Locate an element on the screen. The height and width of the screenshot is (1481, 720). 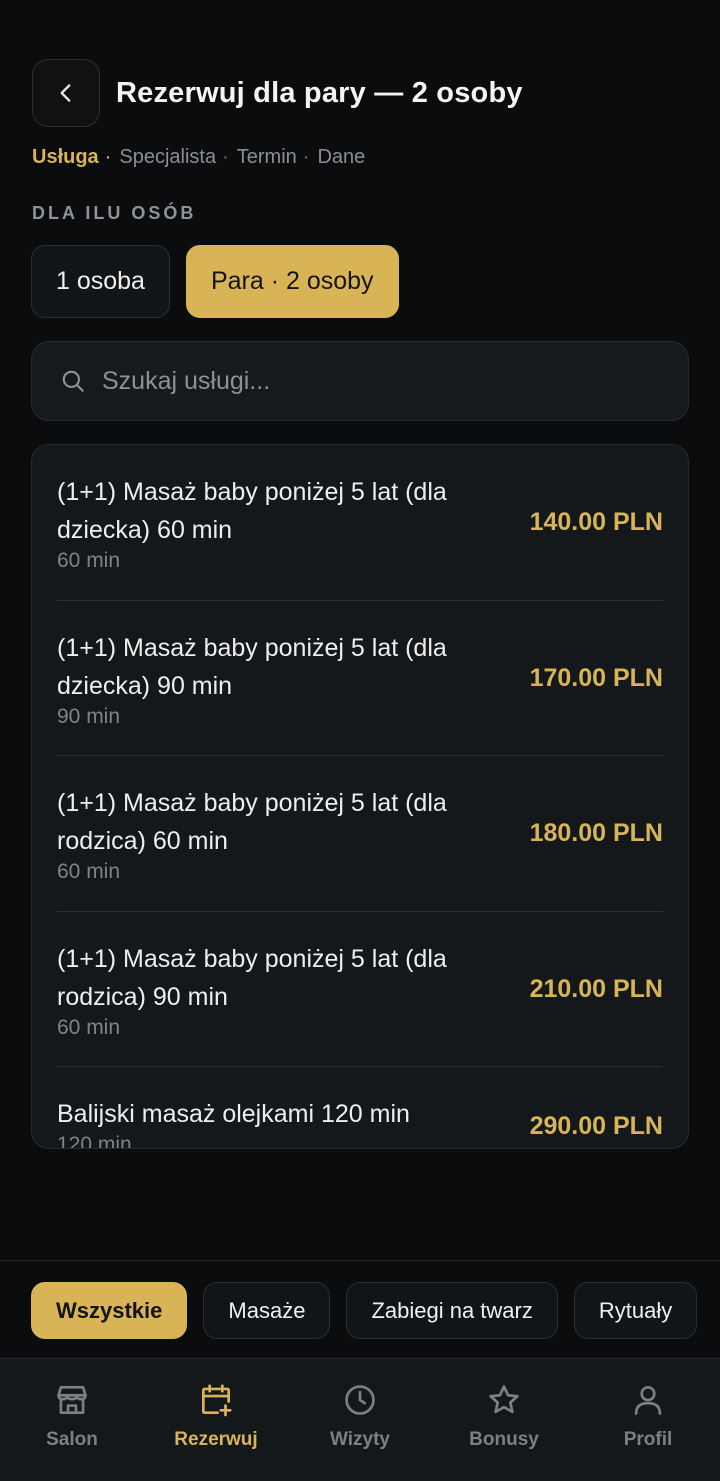
tab-visits: Wizyty is located at coordinates (360, 1420).